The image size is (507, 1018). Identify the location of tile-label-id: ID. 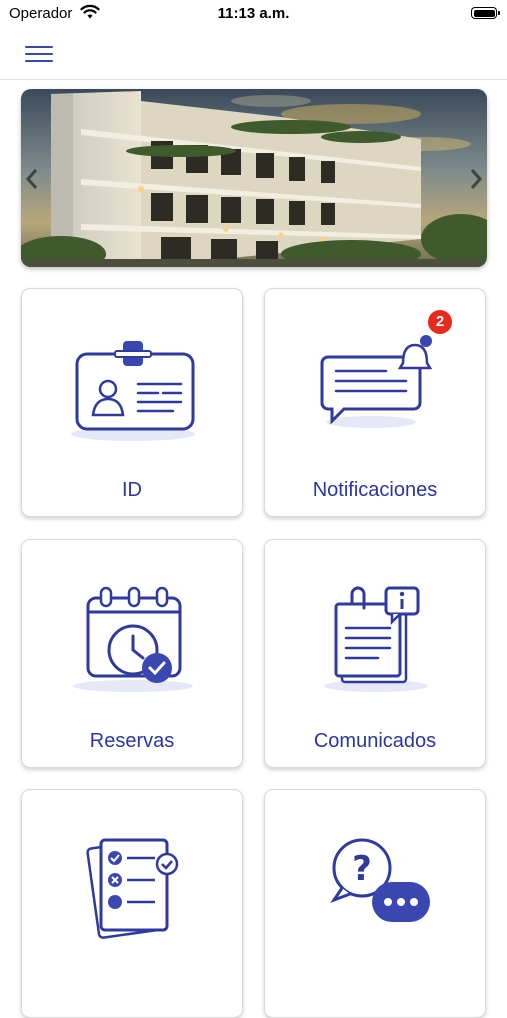
(132, 490).